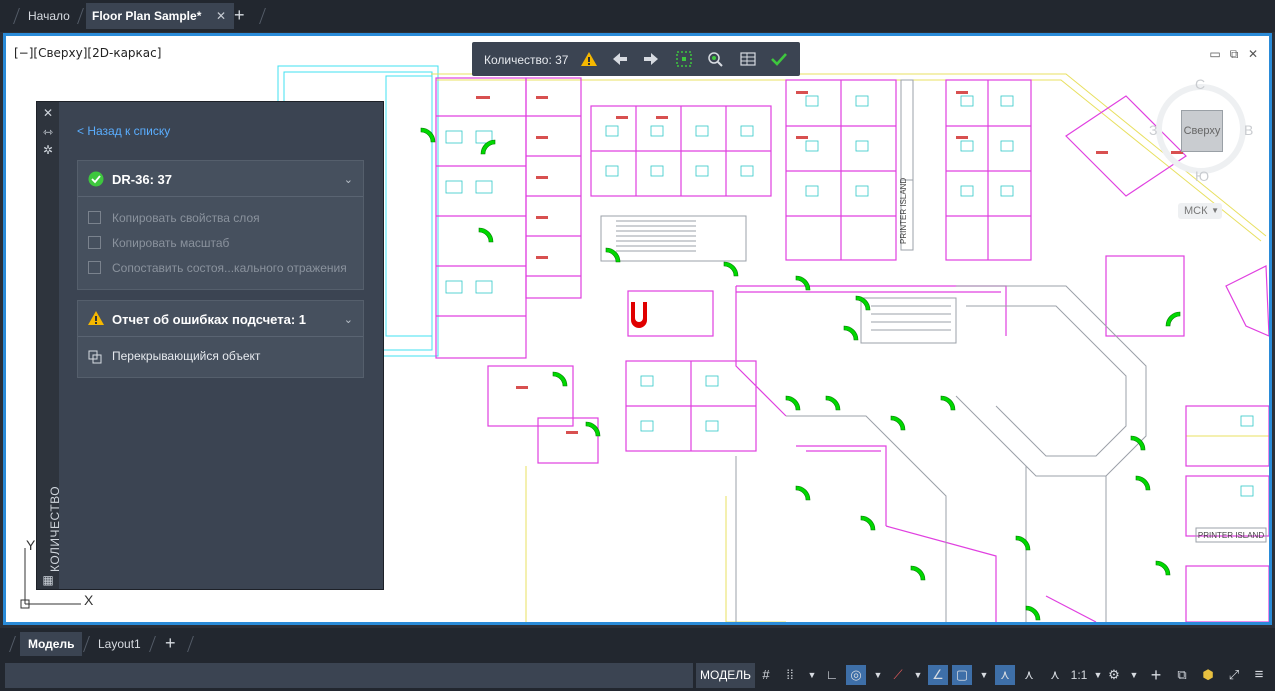  What do you see at coordinates (620, 59) in the screenshot?
I see `arrow-left-icon` at bounding box center [620, 59].